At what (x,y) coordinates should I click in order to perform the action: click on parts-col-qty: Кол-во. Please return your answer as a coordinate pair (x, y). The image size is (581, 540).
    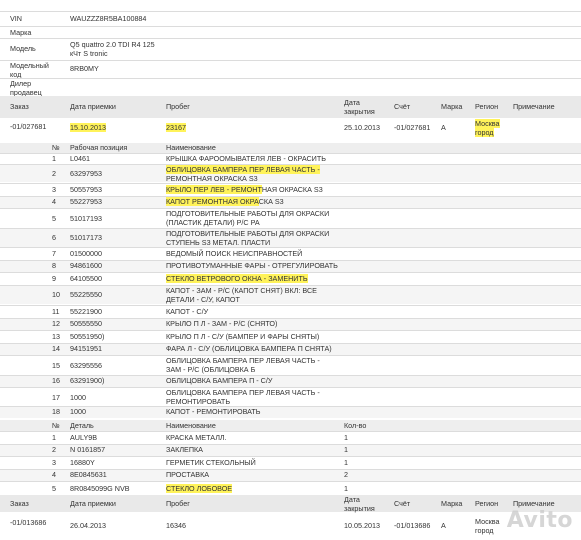
    Looking at the image, I should click on (355, 425).